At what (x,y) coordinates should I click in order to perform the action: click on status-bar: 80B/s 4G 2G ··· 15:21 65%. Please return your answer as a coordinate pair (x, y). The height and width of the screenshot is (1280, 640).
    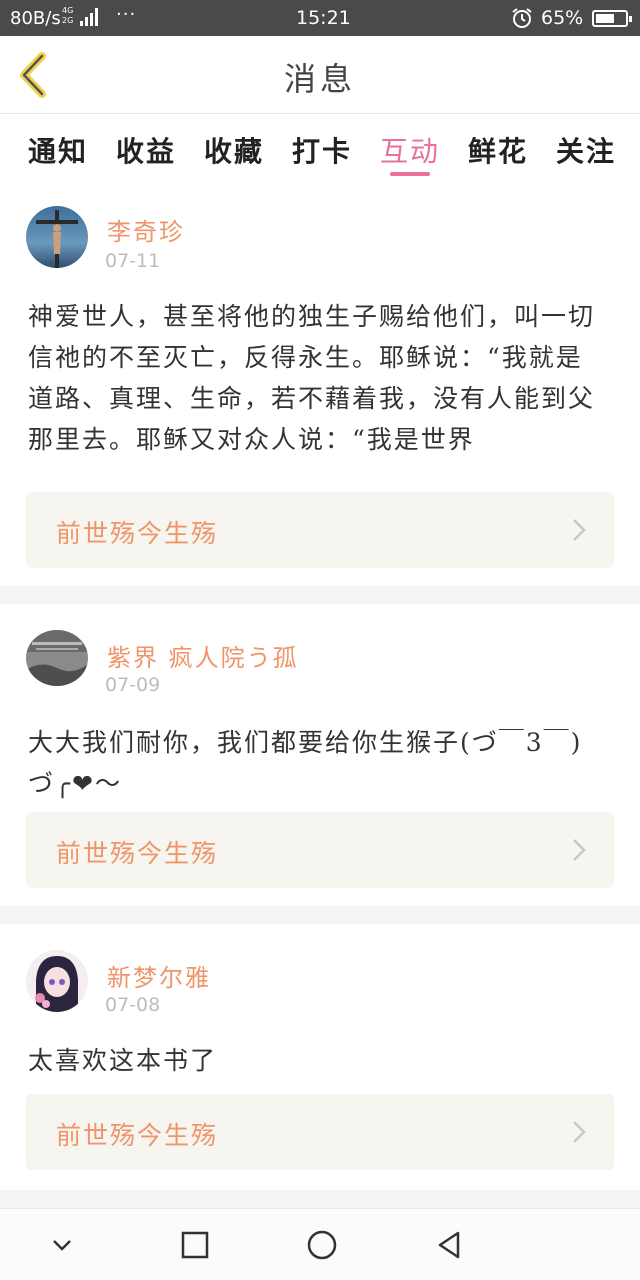
    Looking at the image, I should click on (320, 18).